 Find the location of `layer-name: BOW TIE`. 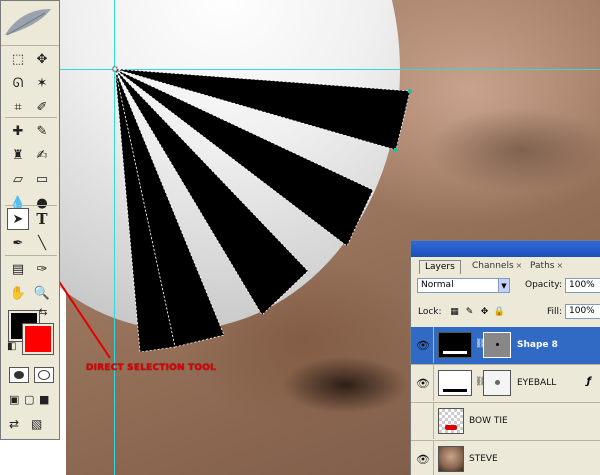

layer-name: BOW TIE is located at coordinates (488, 421).